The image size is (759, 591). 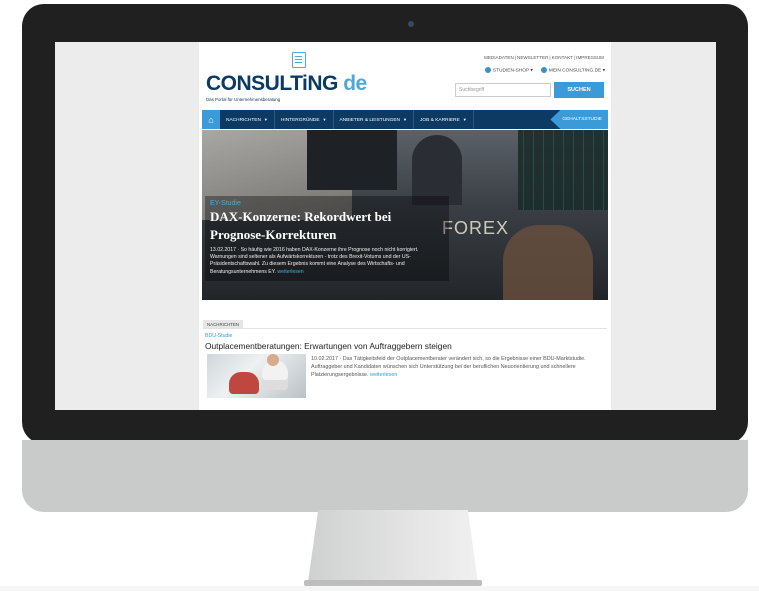 I want to click on studien-shop-link: STUDIEN-SHOP ▾, so click(x=508, y=70).